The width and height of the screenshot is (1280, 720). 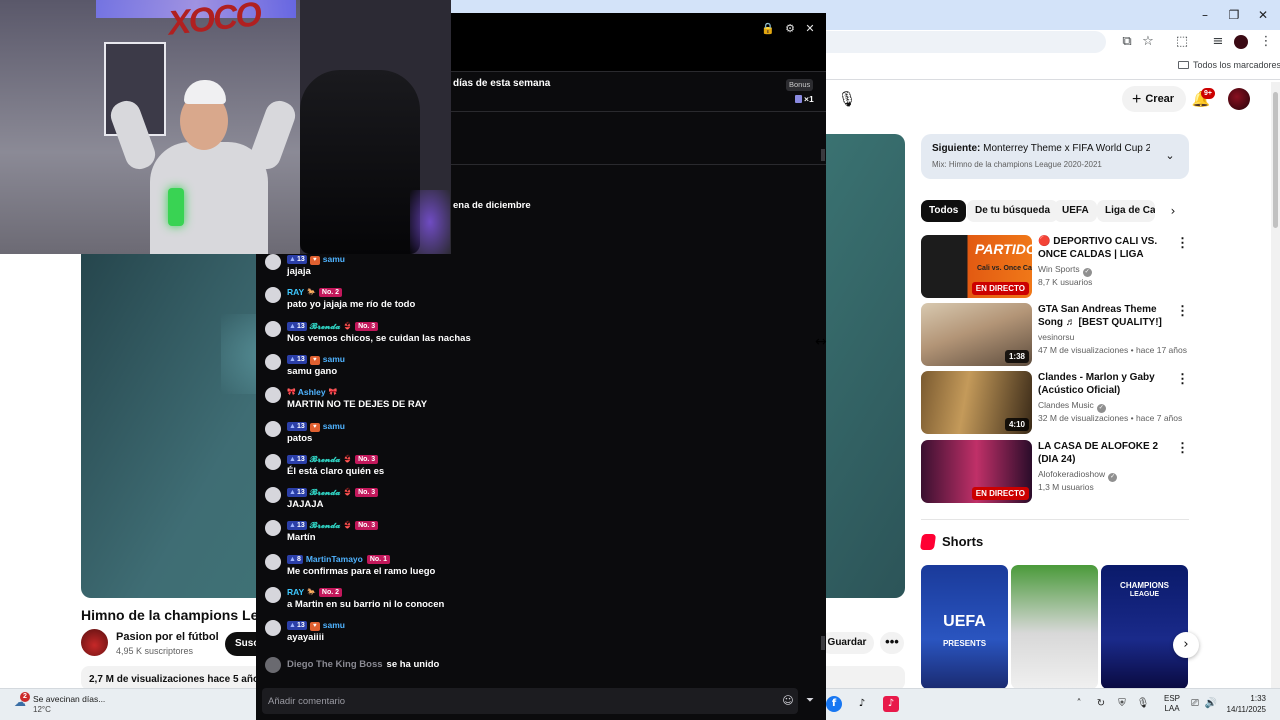 What do you see at coordinates (790, 29) in the screenshot?
I see `settings-icon: ⚙` at bounding box center [790, 29].